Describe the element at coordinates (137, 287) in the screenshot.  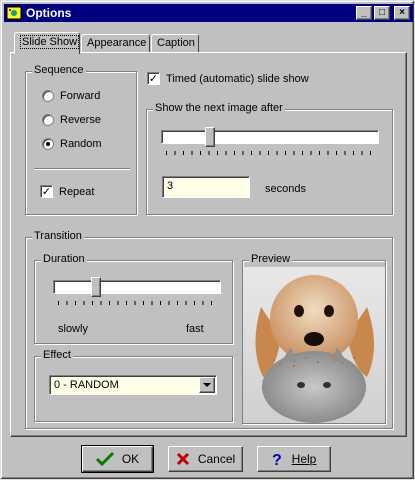
I see `duration-slider-track` at that location.